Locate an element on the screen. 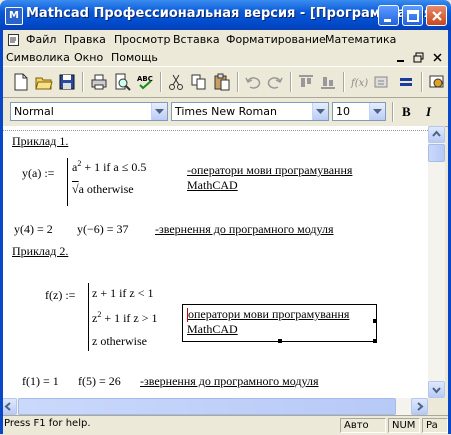  example-2-case-1: z + 1 if z < 1 is located at coordinates (123, 293).